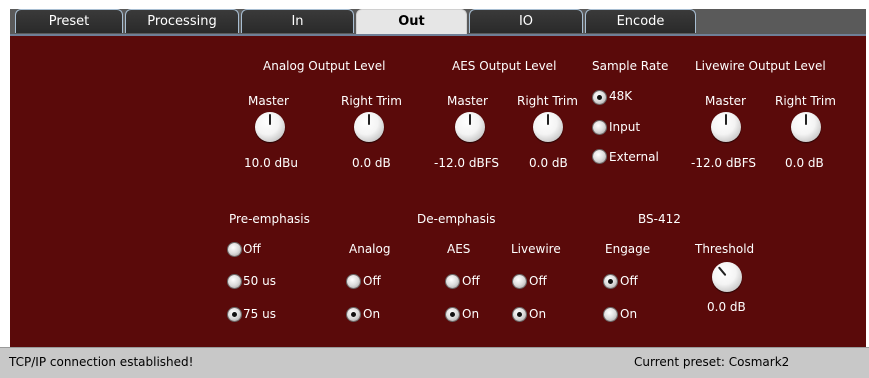 Image resolution: width=869 pixels, height=378 pixels. What do you see at coordinates (69, 21) in the screenshot?
I see `tab-preset: Preset` at bounding box center [69, 21].